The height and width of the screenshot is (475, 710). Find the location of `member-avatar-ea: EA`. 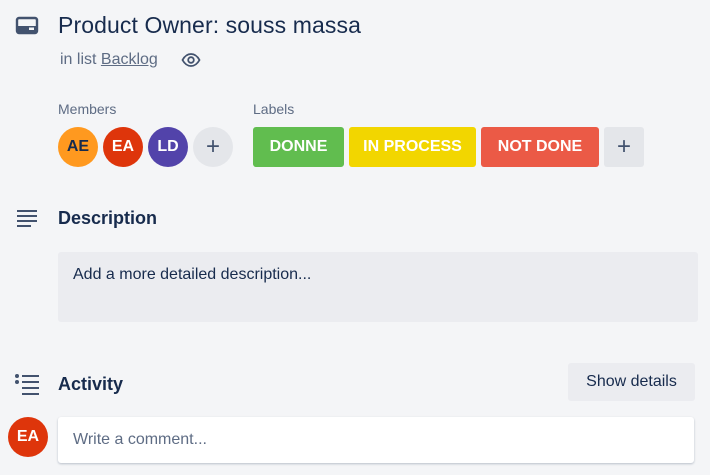

member-avatar-ea: EA is located at coordinates (123, 147).